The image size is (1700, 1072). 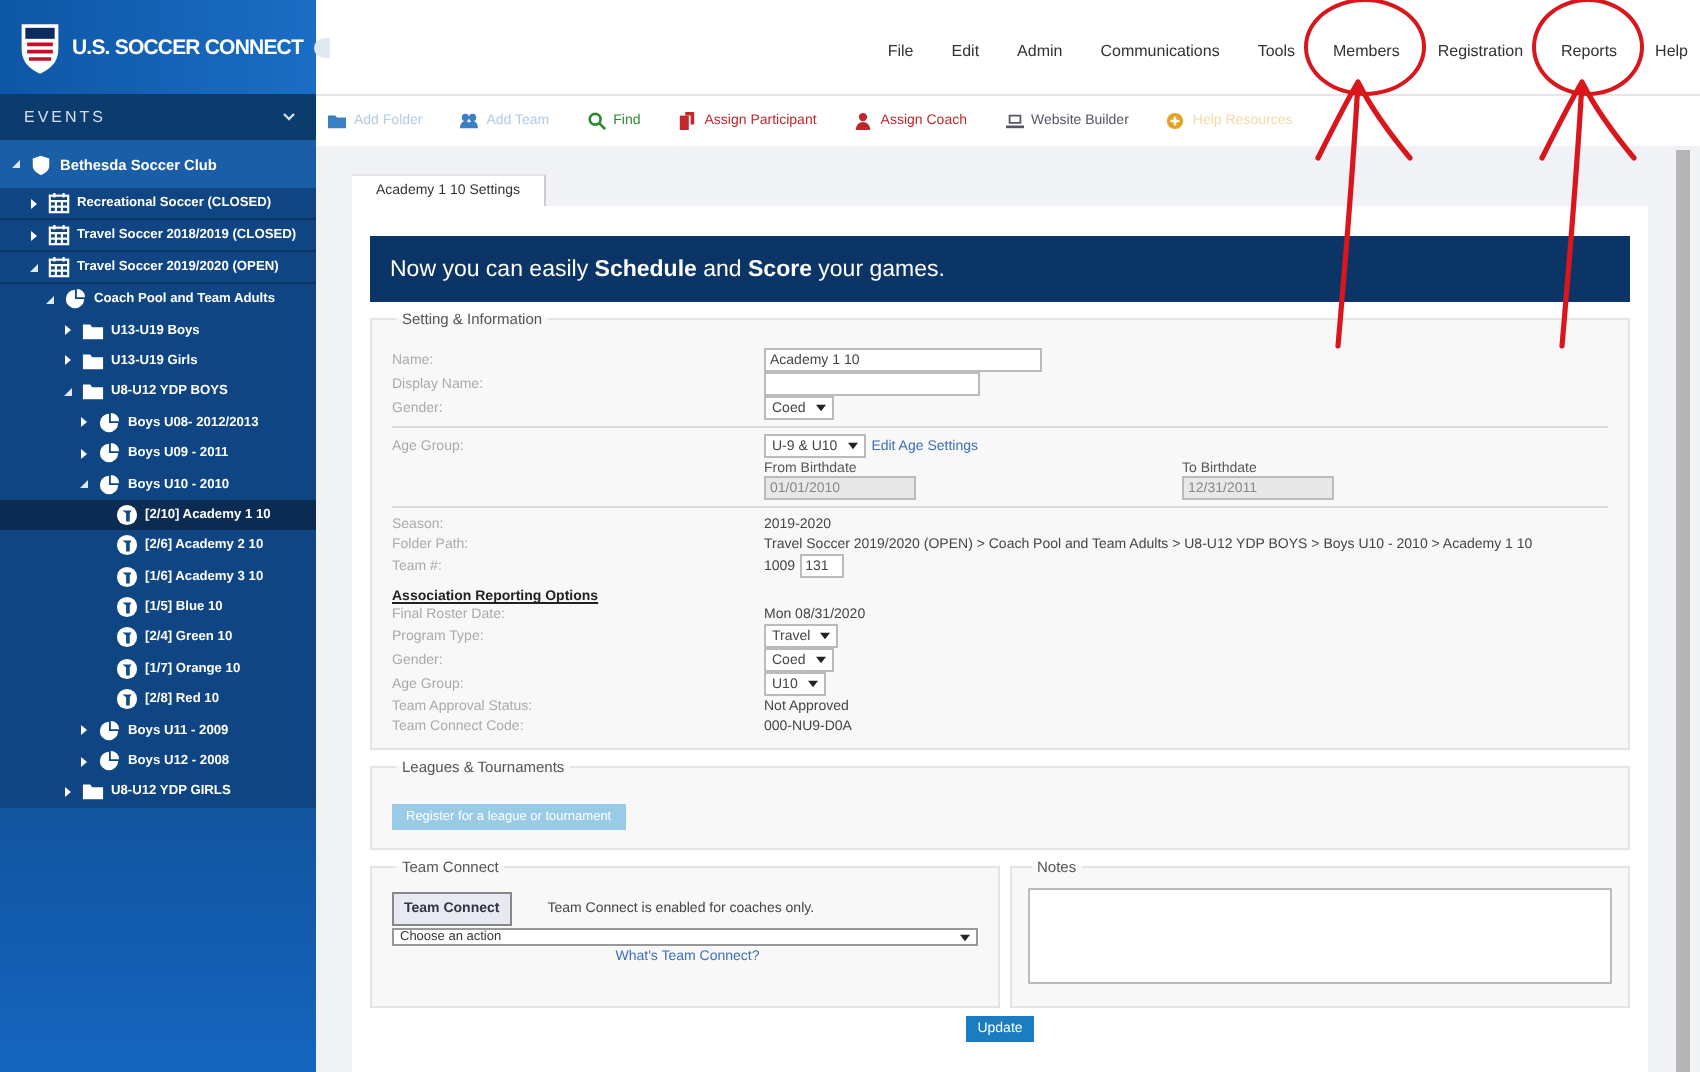 I want to click on menu-item: Tools, so click(x=1276, y=50).